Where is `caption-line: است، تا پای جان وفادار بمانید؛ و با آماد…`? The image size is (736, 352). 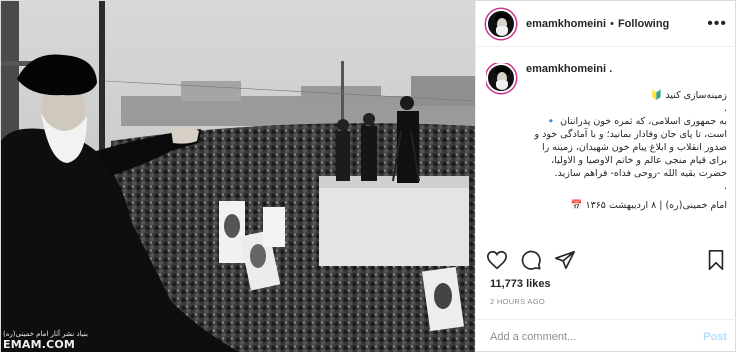
caption-line: است، تا پای جان وفادار بمانید؛ و با آماد… is located at coordinates (631, 134).